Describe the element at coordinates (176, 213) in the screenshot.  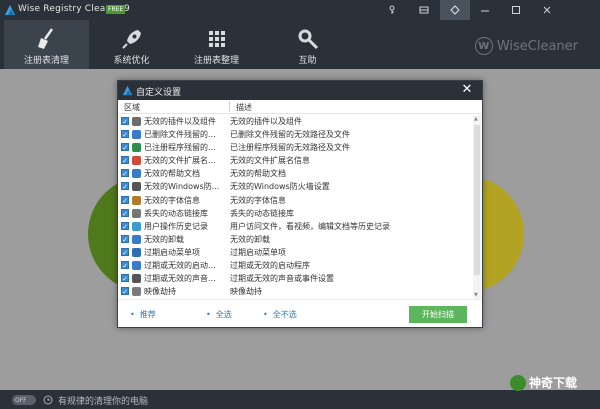
I see `row-area: 丢失的动态链接库` at that location.